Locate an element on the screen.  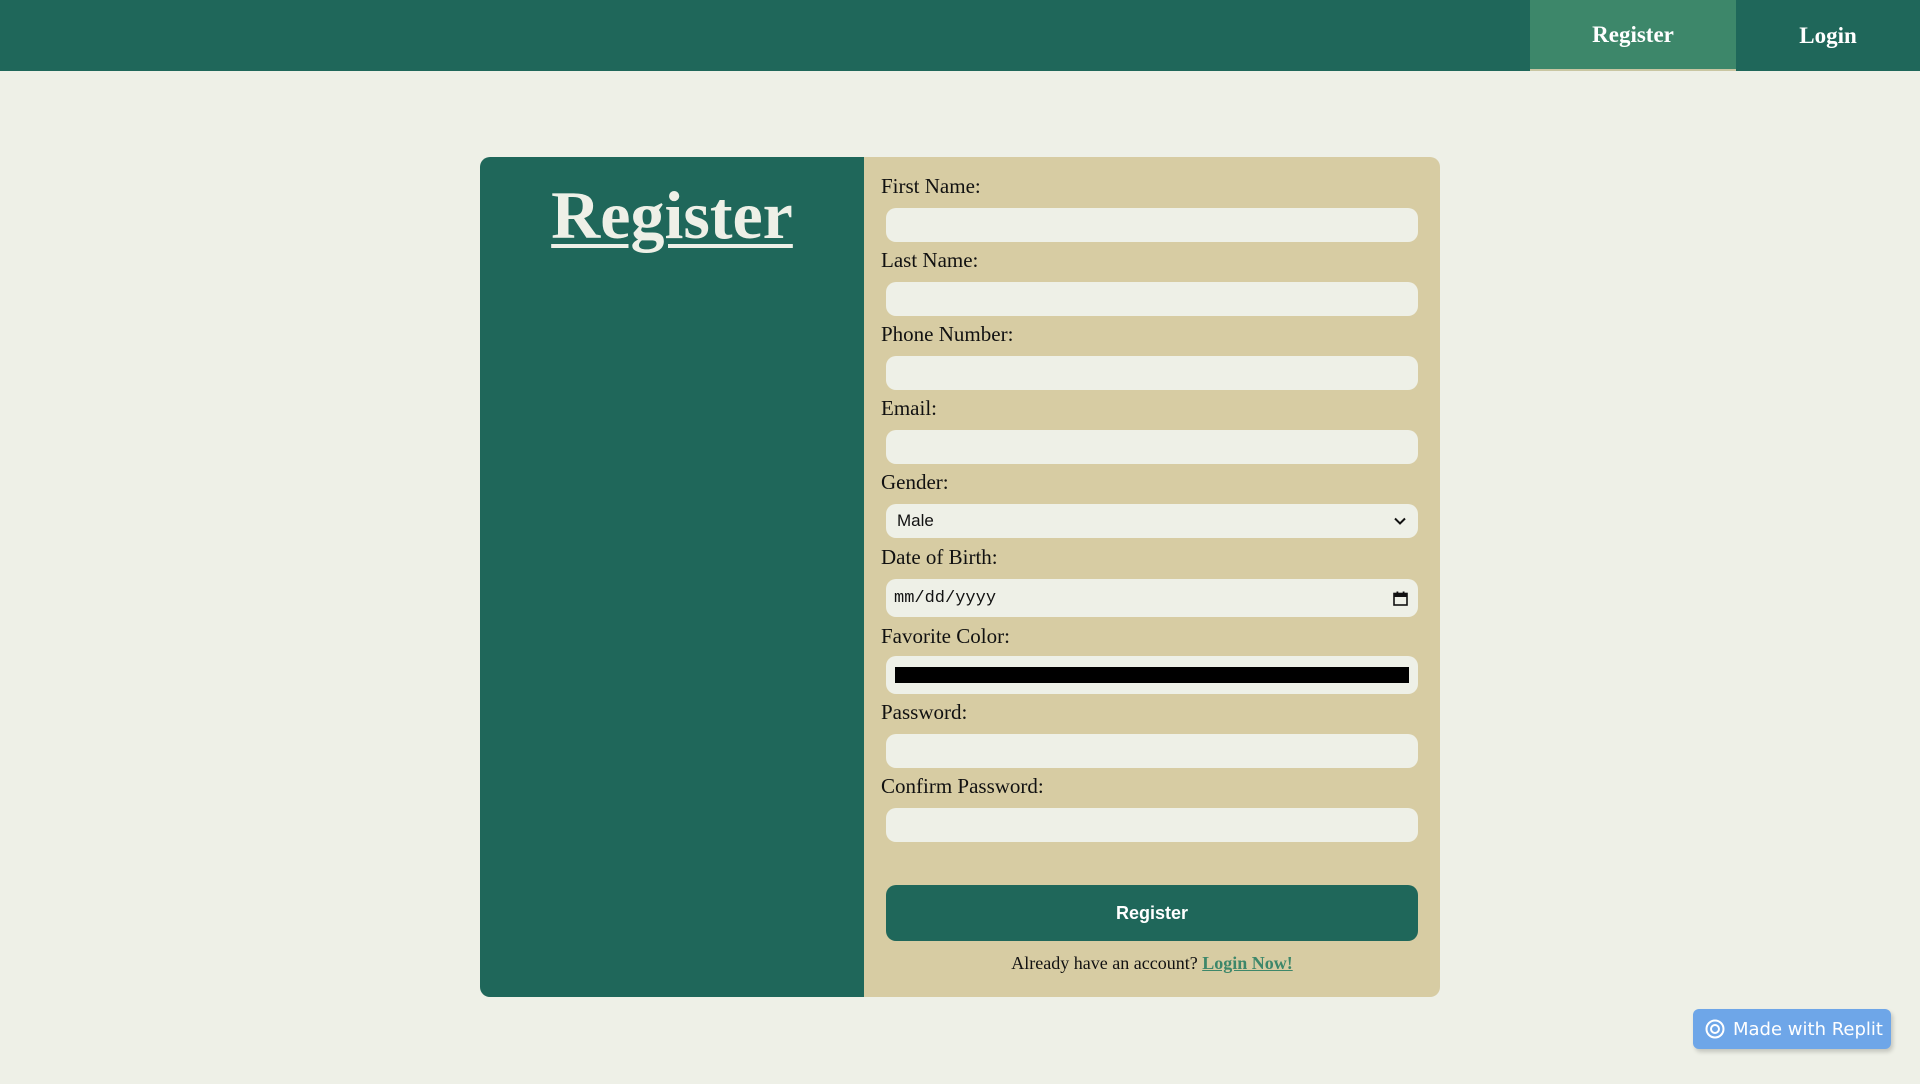
last-name-input is located at coordinates (1152, 299).